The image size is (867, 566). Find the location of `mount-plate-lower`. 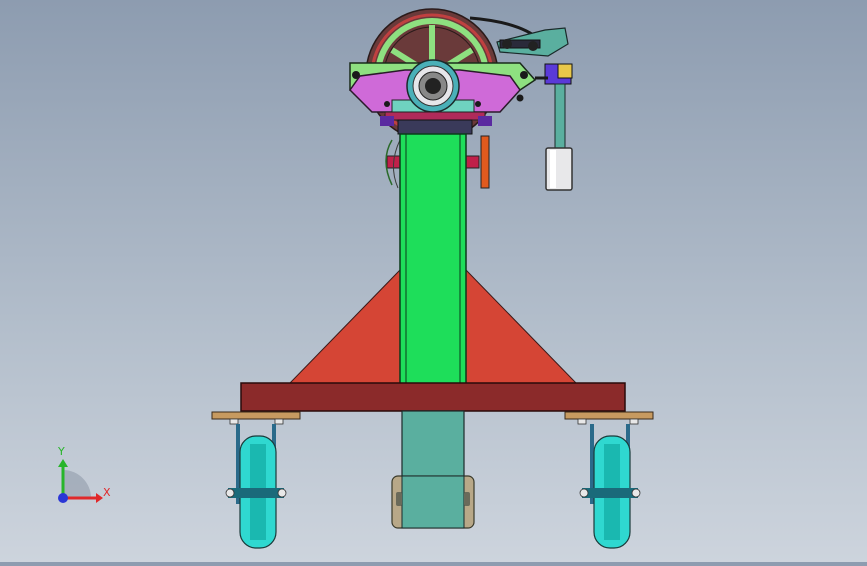

mount-plate-lower is located at coordinates (435, 127).